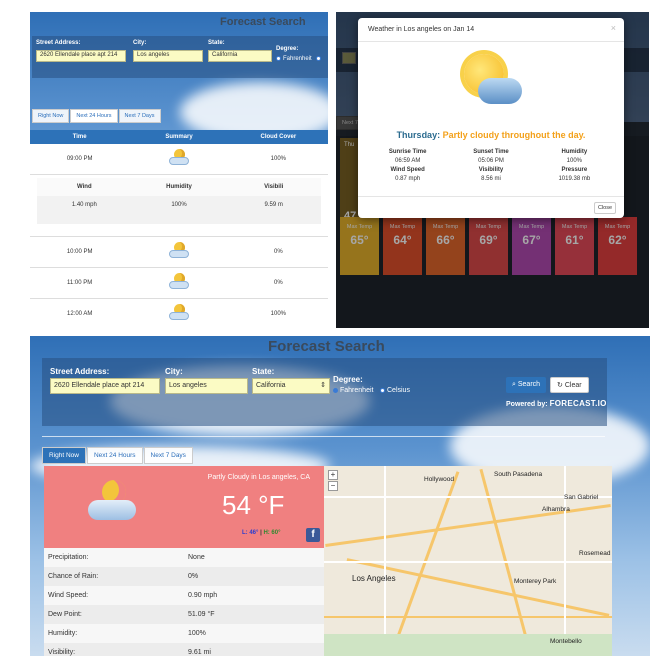 This screenshot has width=665, height=665. I want to click on map-label: San Gabriel, so click(581, 497).